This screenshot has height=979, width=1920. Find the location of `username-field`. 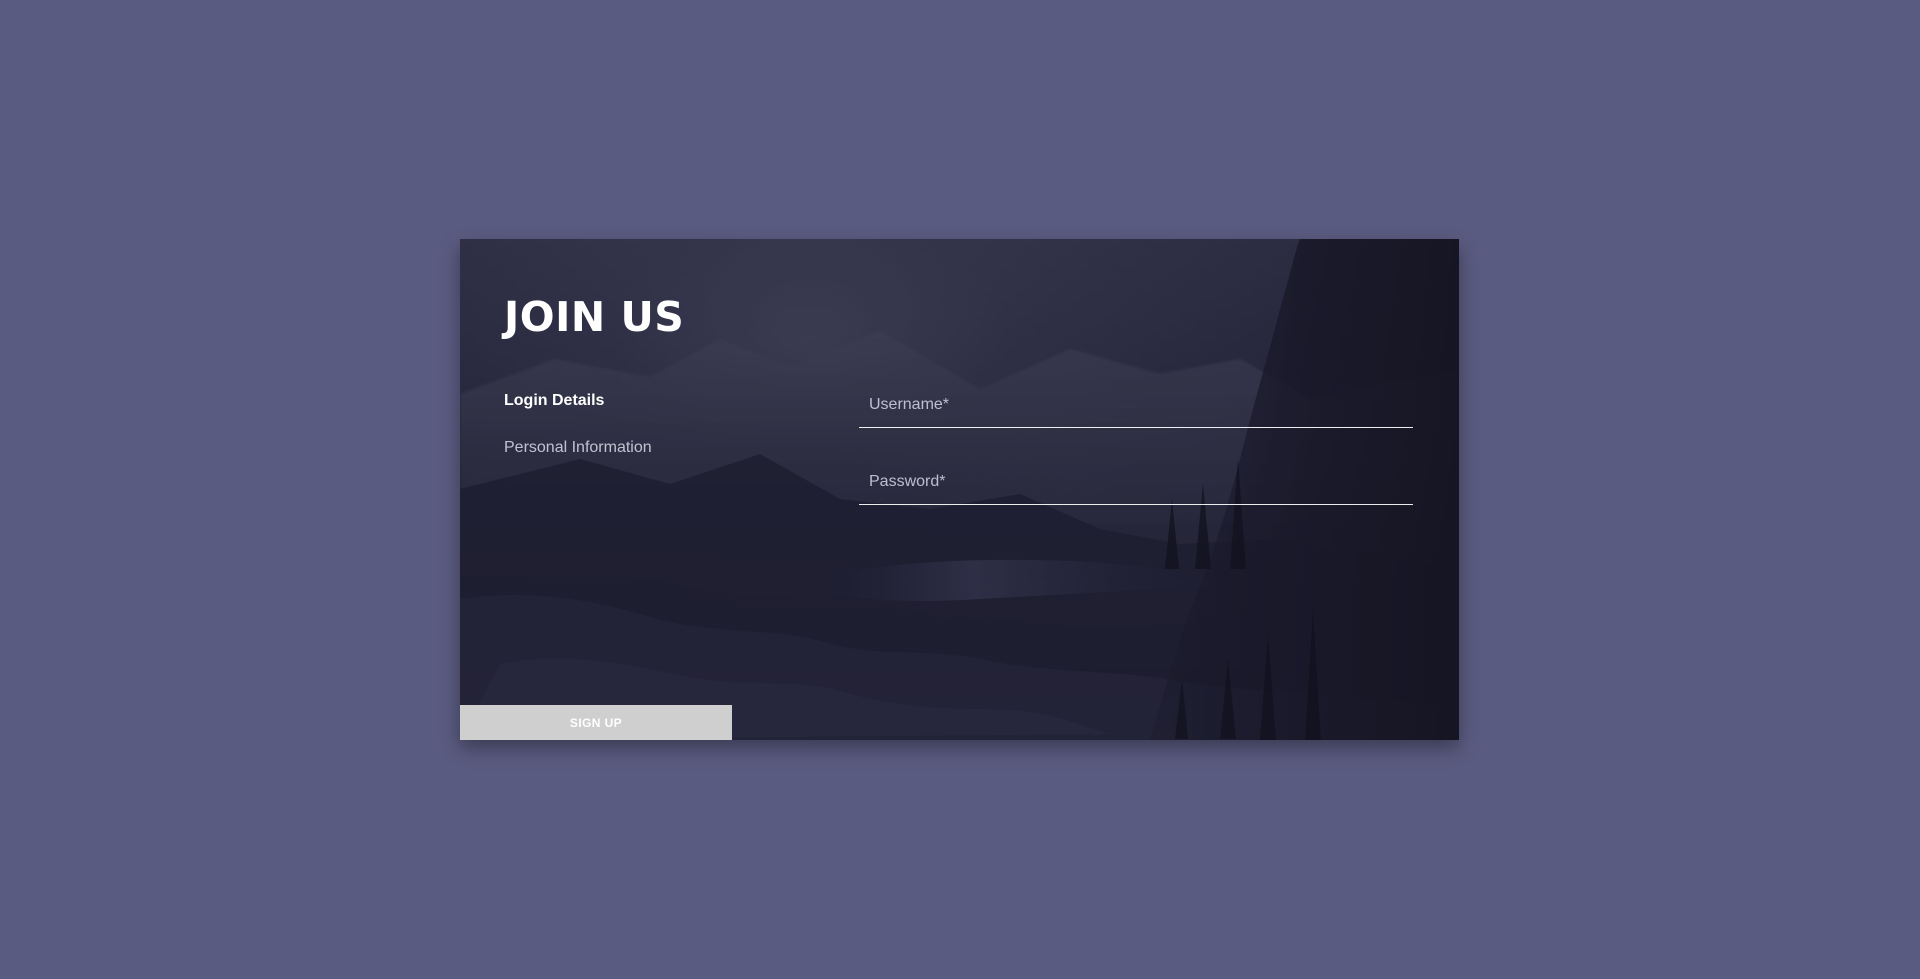

username-field is located at coordinates (1136, 410).